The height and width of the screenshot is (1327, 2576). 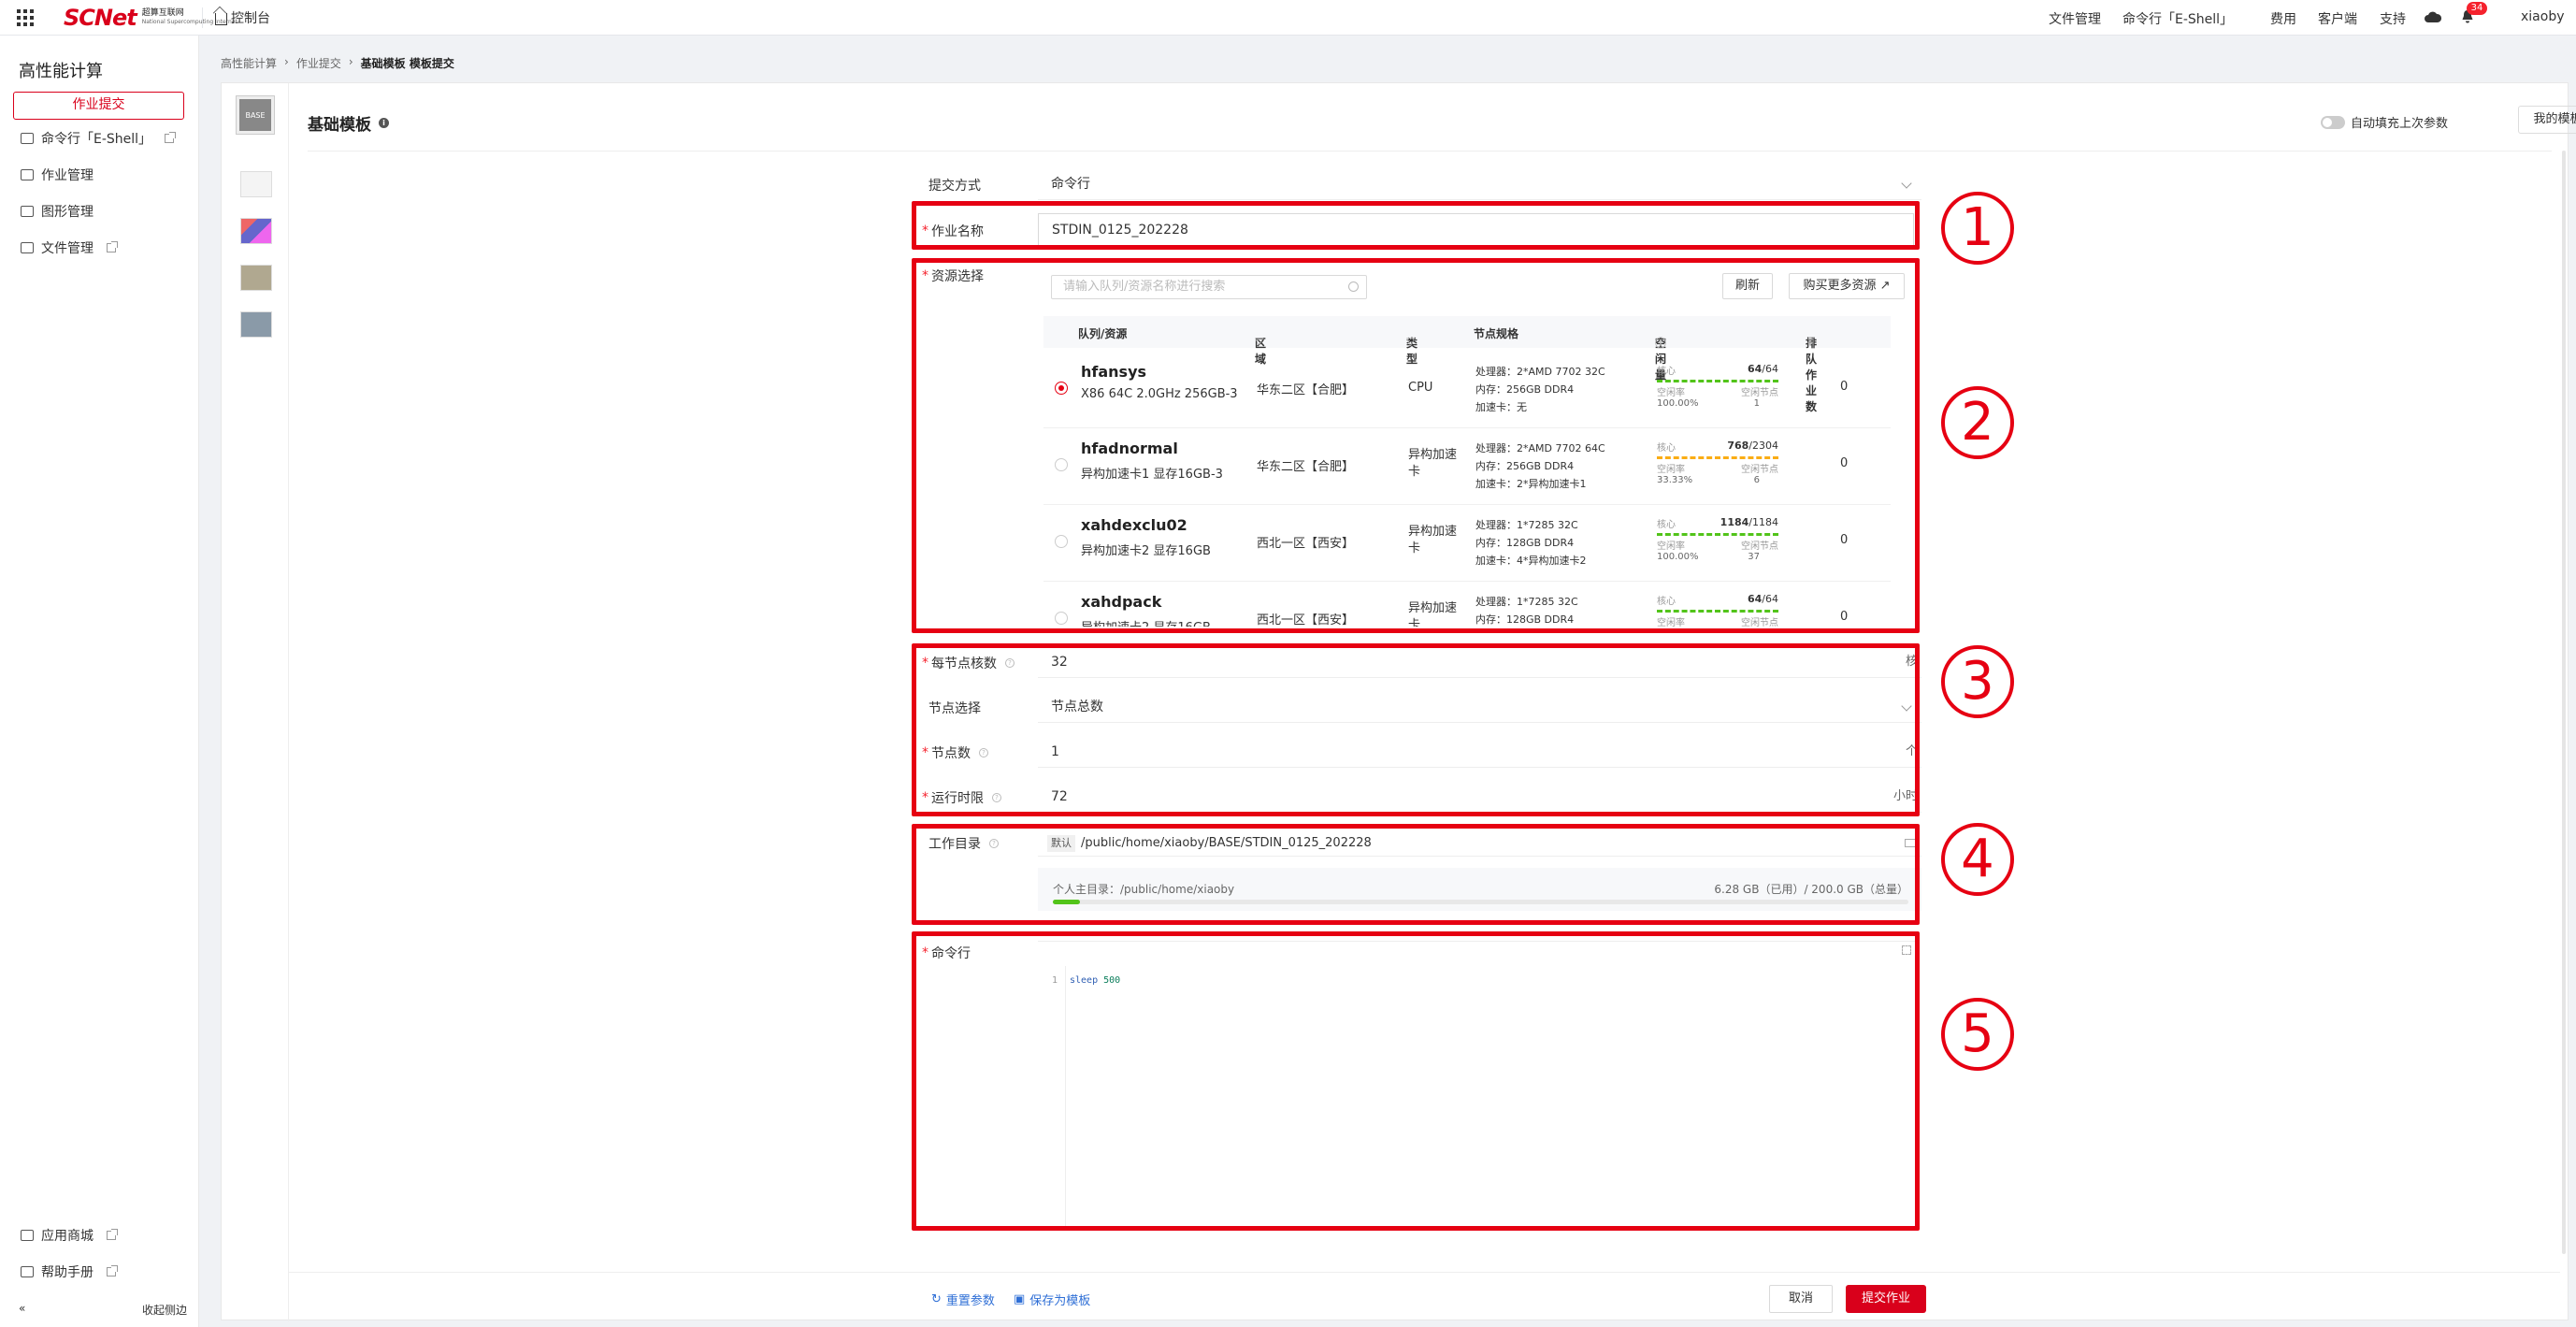 I want to click on sidebar-item-label: 文件管理, so click(x=67, y=248).